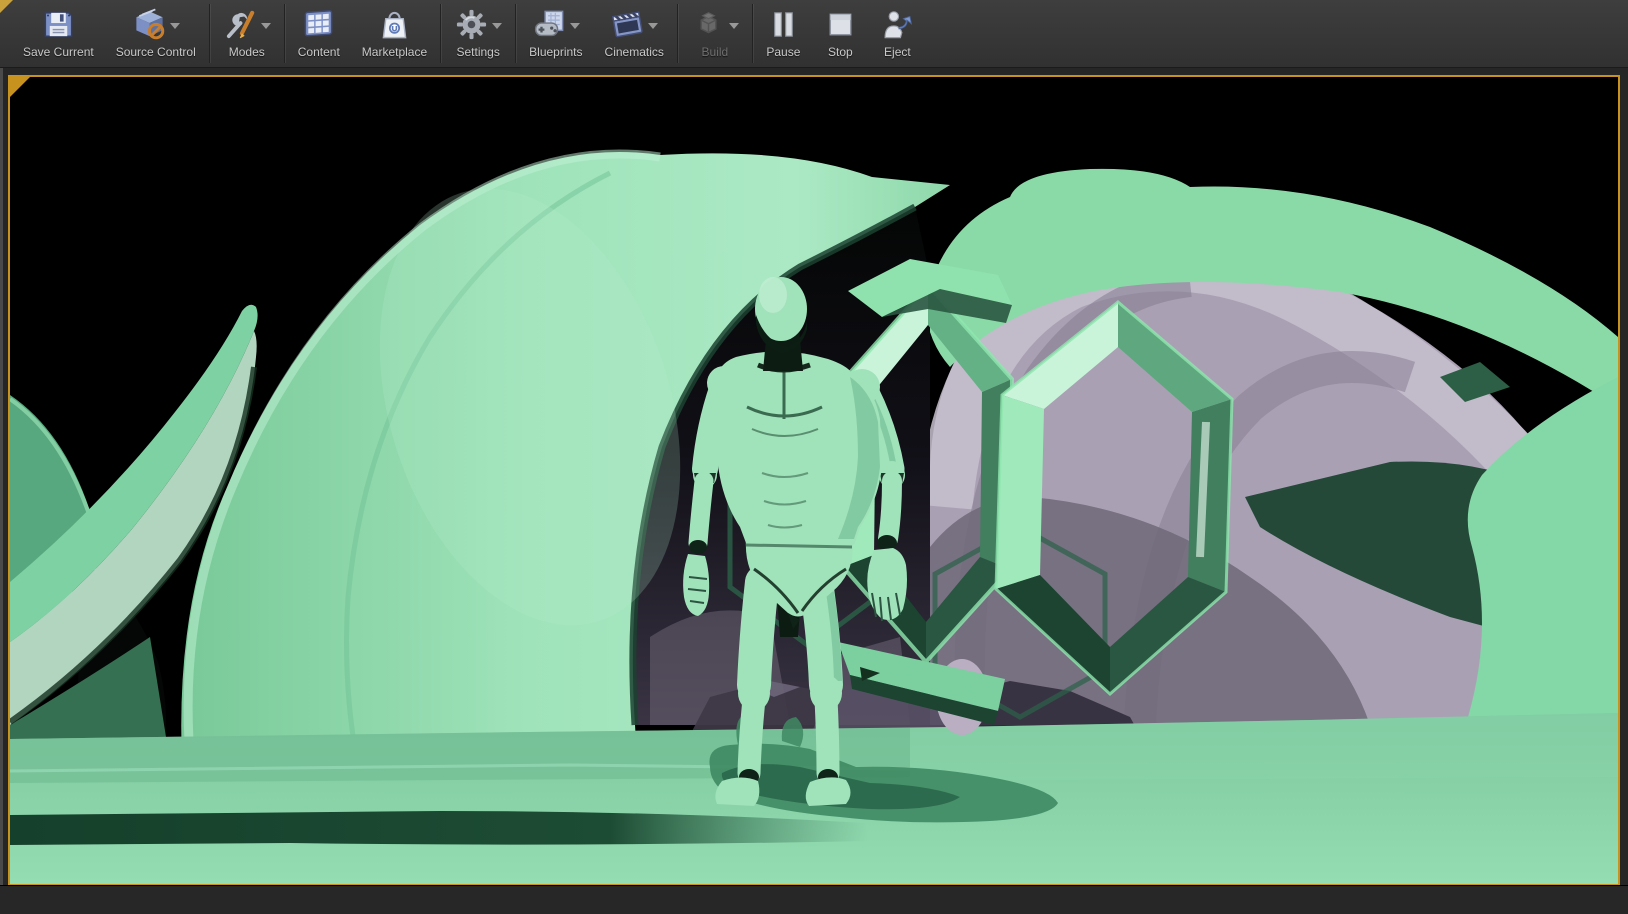  What do you see at coordinates (840, 52) in the screenshot?
I see `toolbar-button-label: Stop` at bounding box center [840, 52].